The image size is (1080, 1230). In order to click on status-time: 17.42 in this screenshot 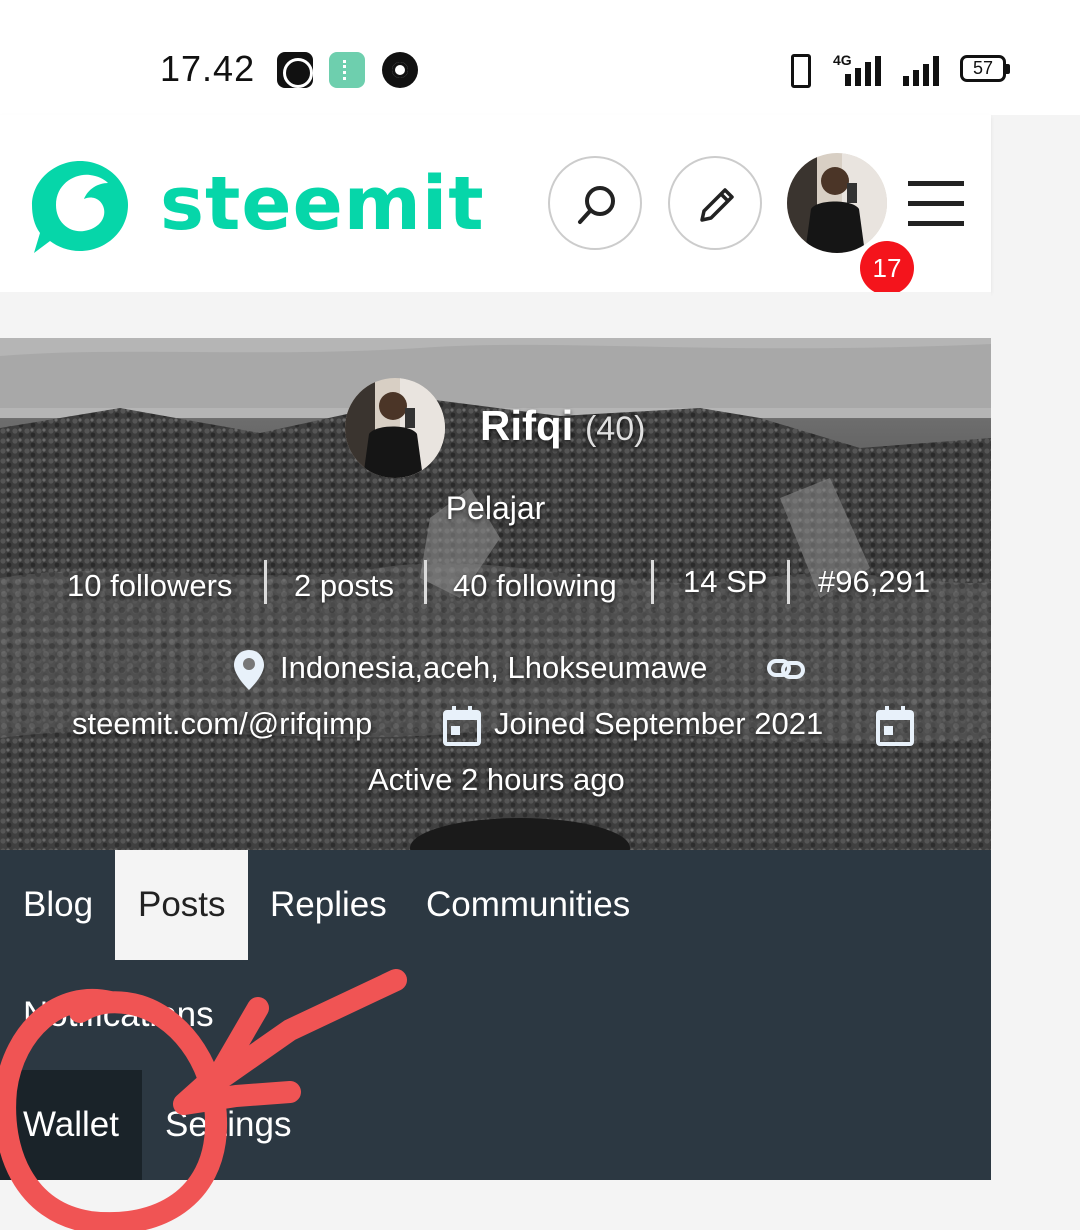, I will do `click(208, 68)`.